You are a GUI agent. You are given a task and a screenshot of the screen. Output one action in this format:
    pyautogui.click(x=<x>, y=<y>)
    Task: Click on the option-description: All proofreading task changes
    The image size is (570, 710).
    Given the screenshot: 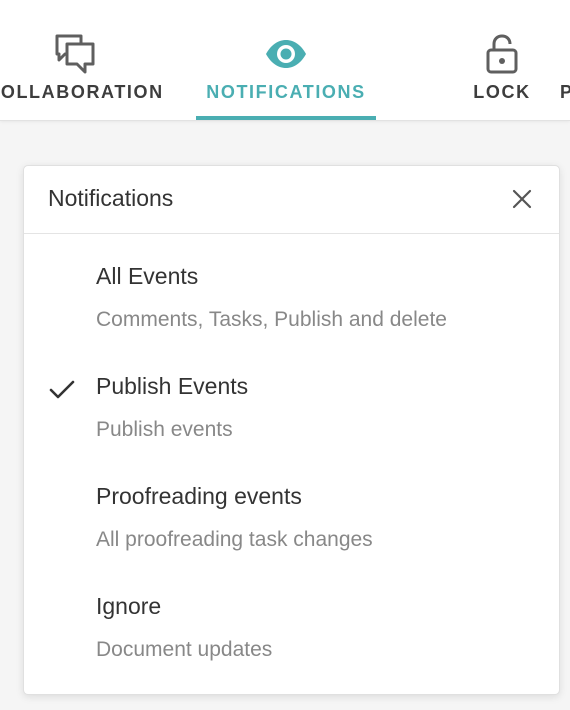 What is the action you would take?
    pyautogui.click(x=234, y=539)
    